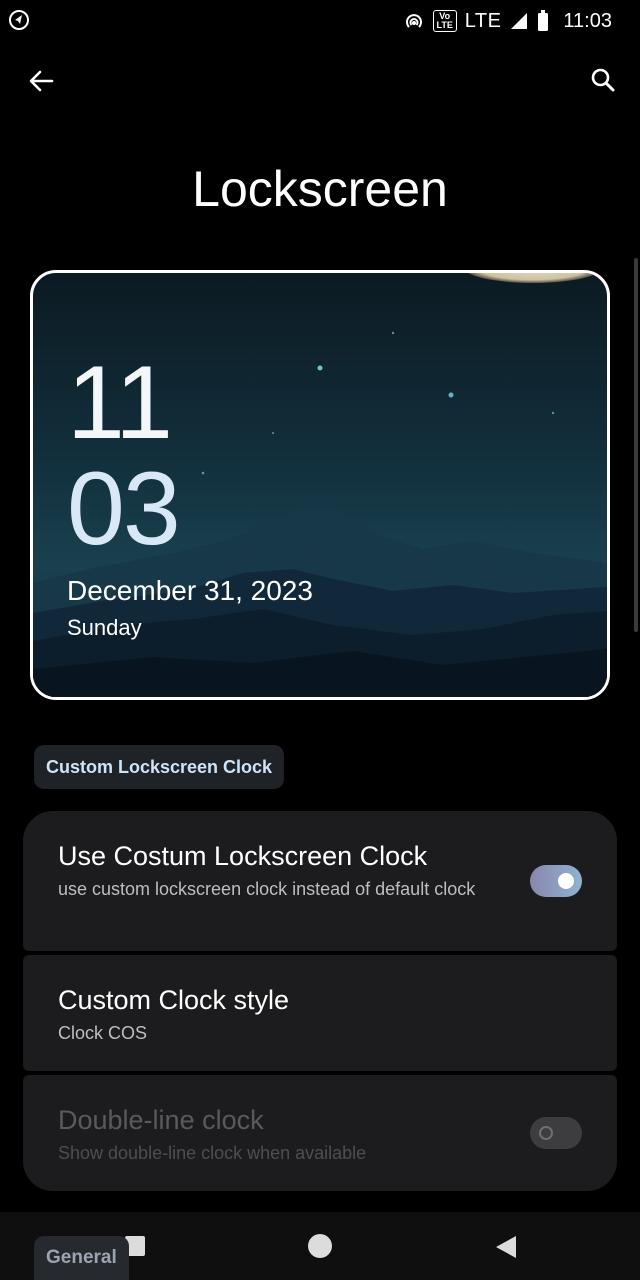 The height and width of the screenshot is (1280, 640). What do you see at coordinates (507, 21) in the screenshot?
I see `status-icons: Vo LTE LTE 11:03` at bounding box center [507, 21].